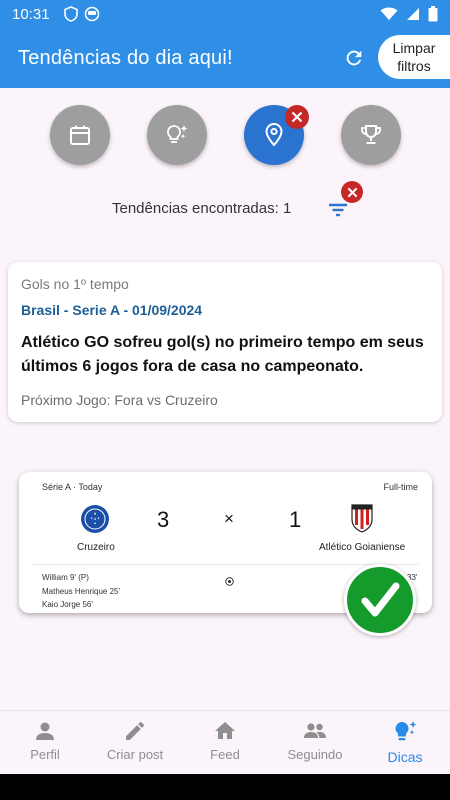 The width and height of the screenshot is (450, 800). Describe the element at coordinates (225, 14) in the screenshot. I see `status-bar: 10:31` at that location.